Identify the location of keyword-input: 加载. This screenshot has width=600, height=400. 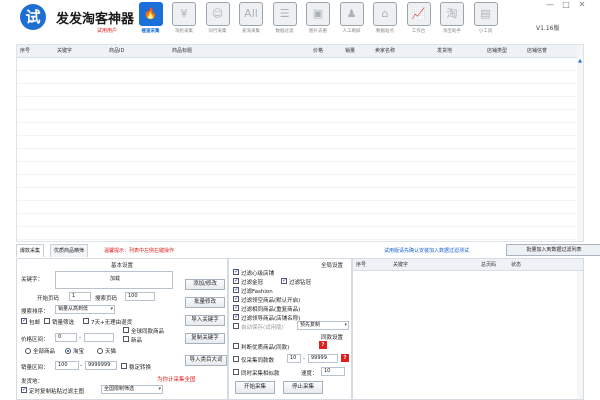
(114, 280).